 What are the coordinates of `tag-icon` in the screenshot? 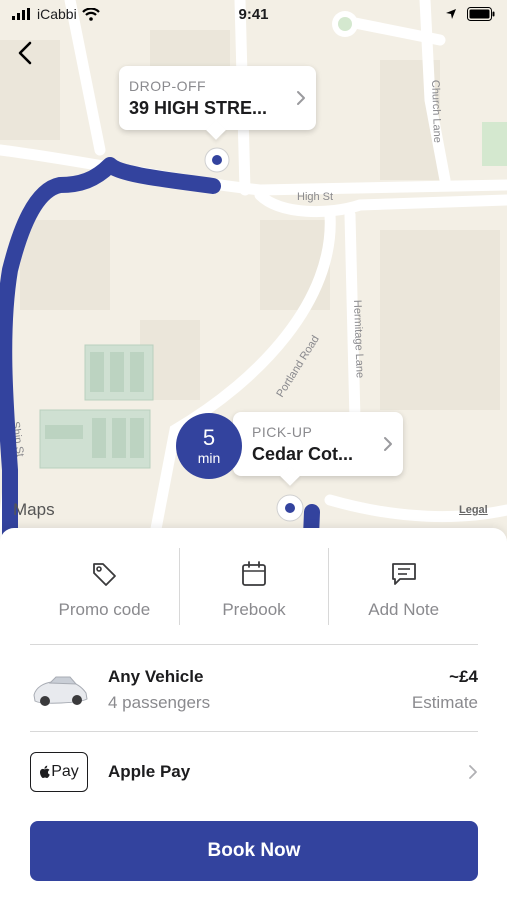 It's located at (105, 574).